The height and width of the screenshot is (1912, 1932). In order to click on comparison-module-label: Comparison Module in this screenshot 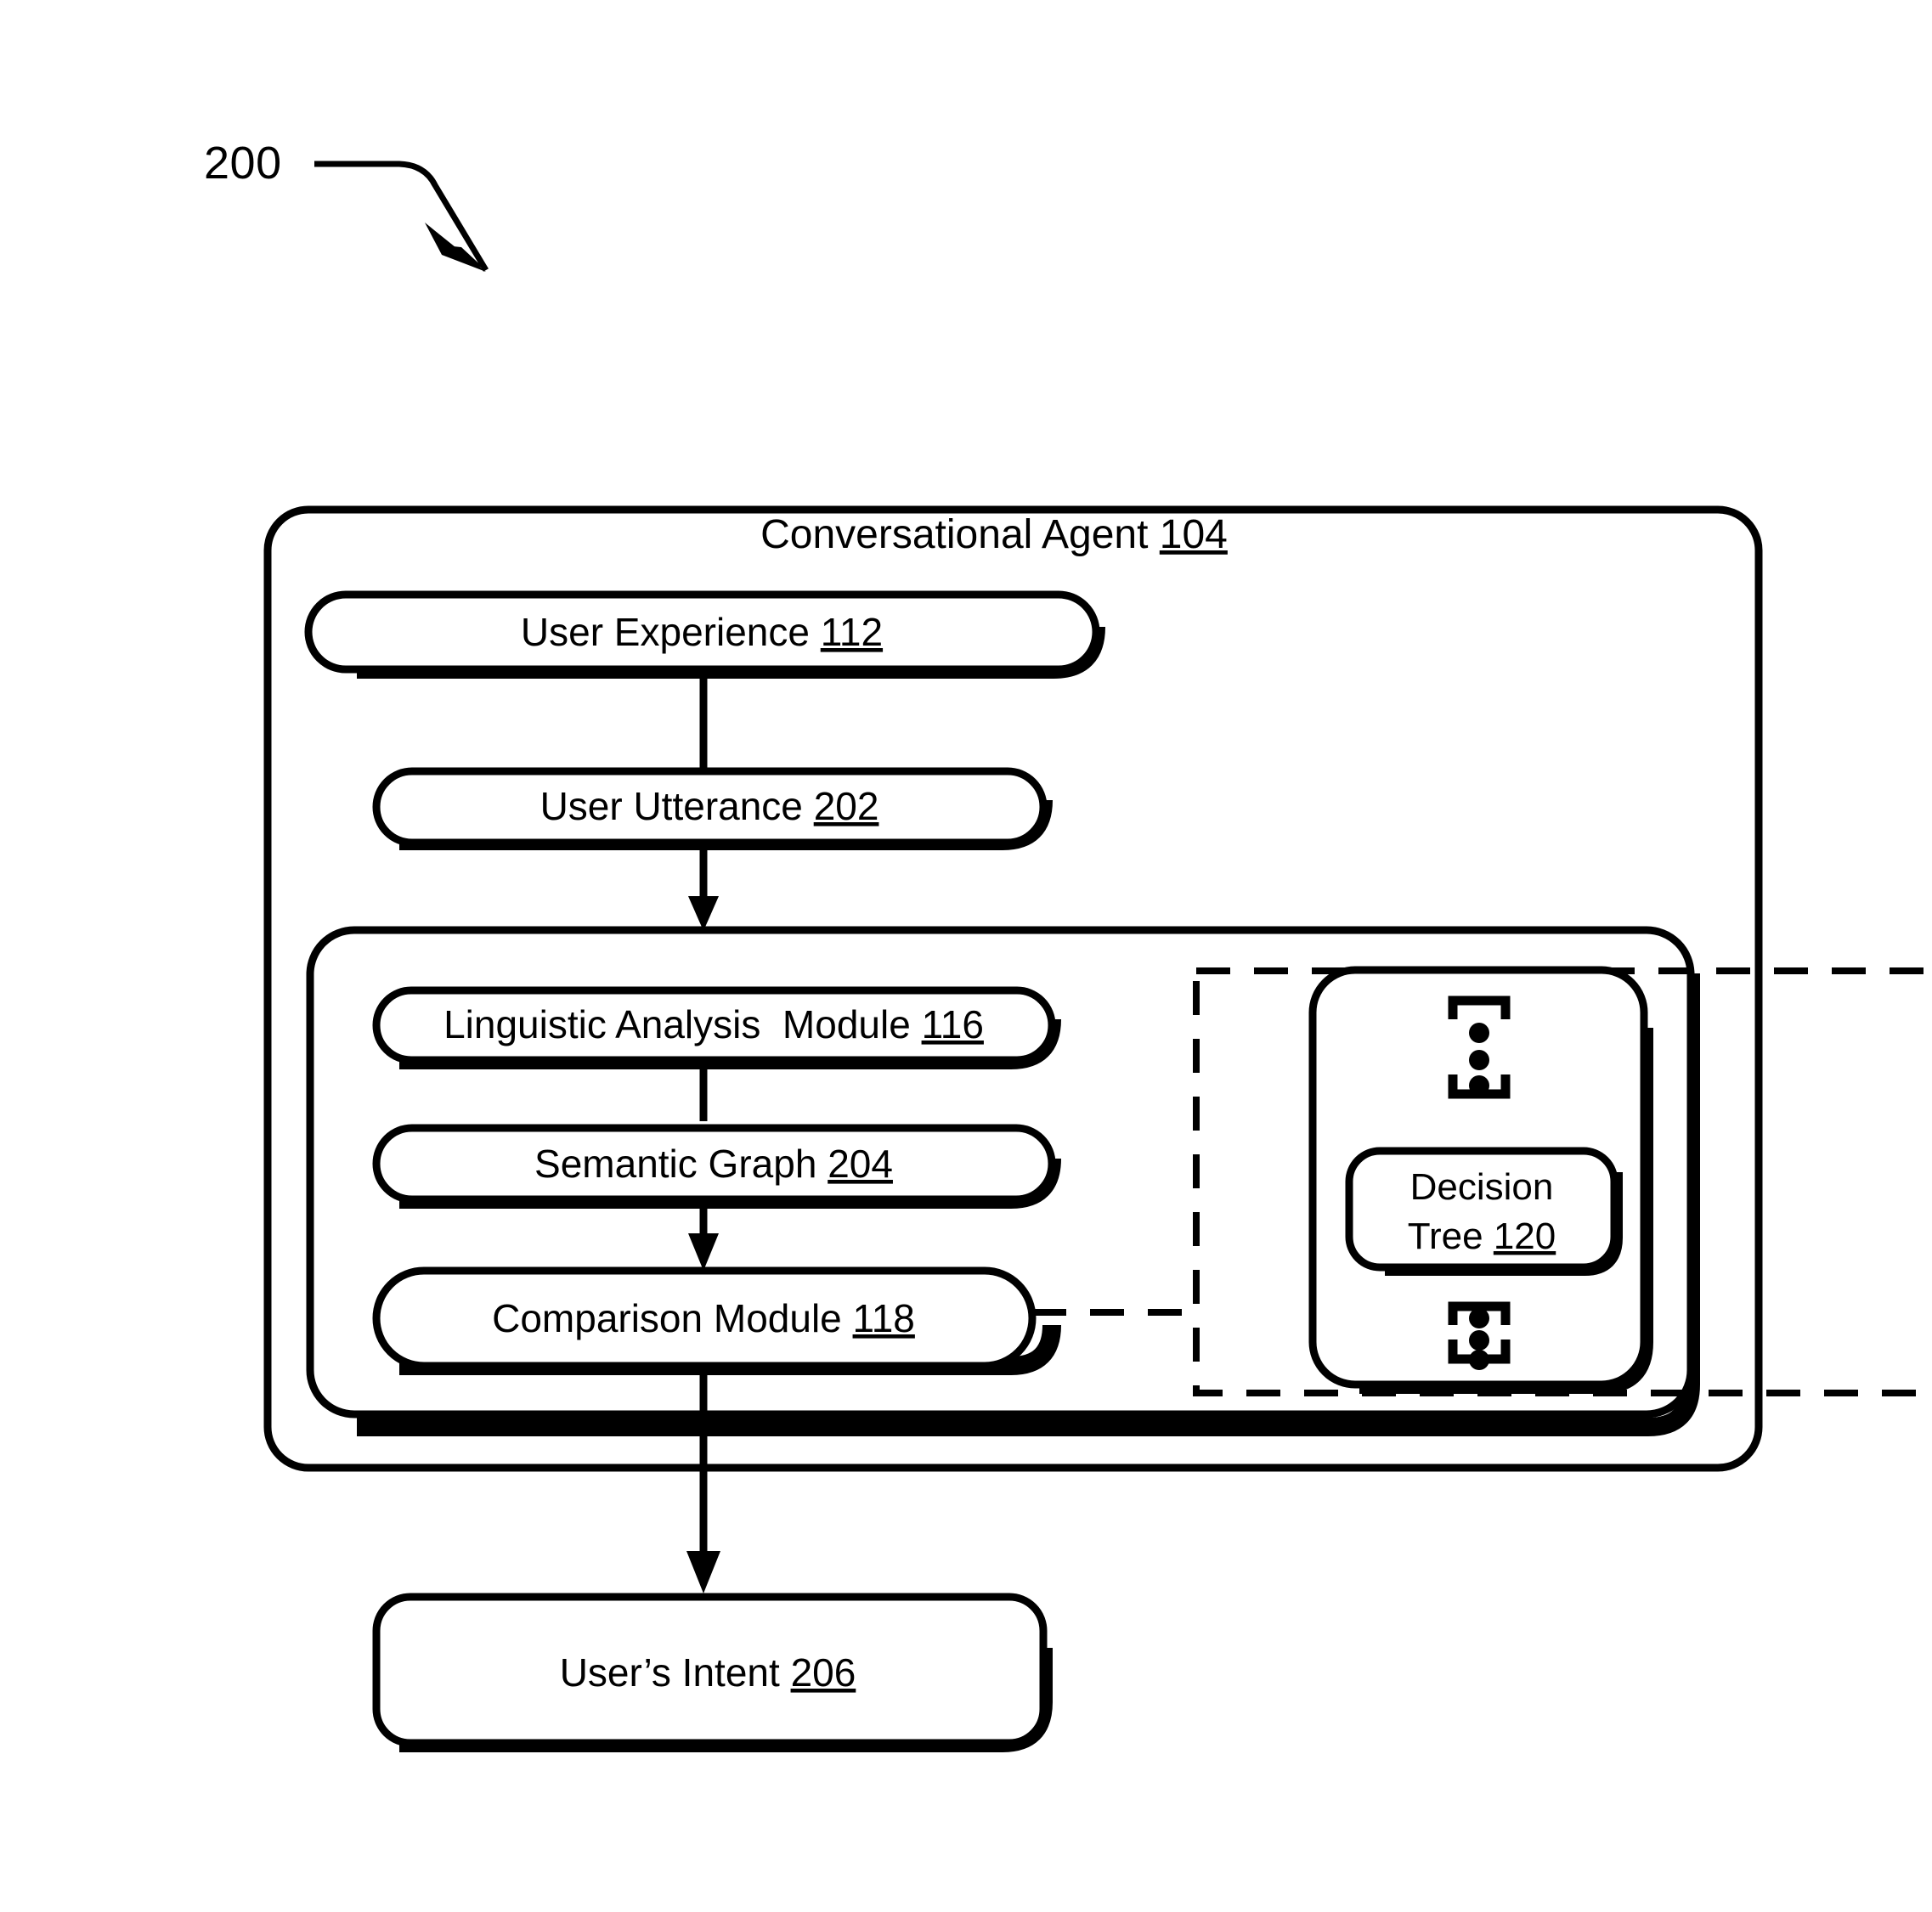, I will do `click(667, 1318)`.